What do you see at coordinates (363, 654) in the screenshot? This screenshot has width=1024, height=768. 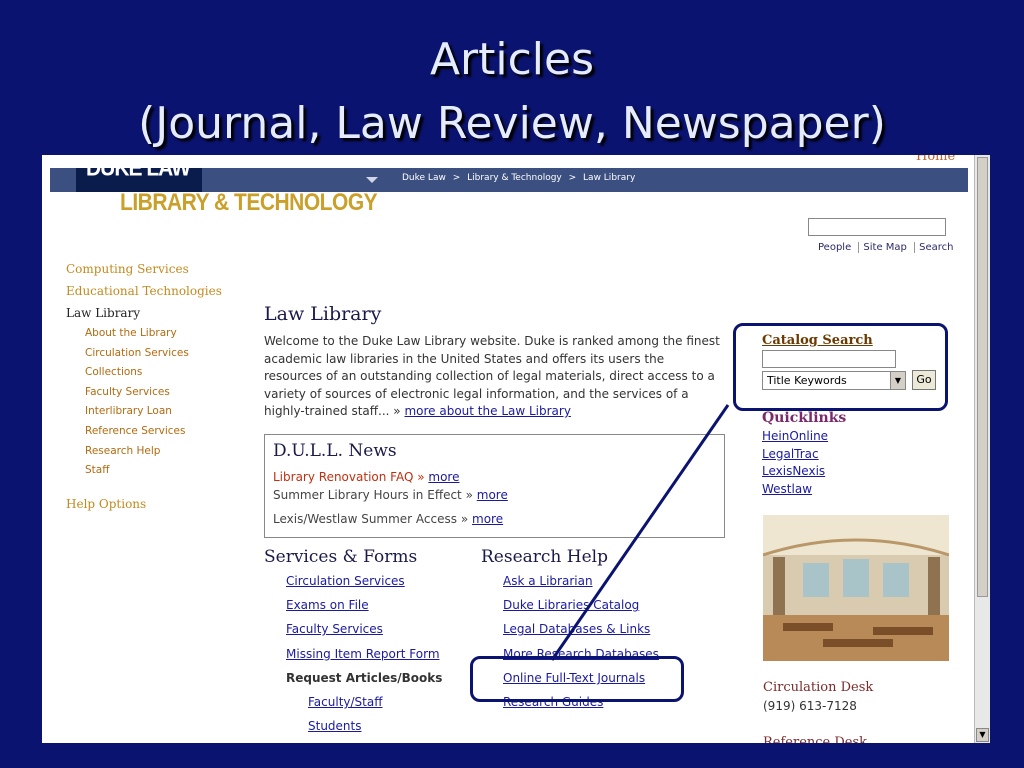 I see `missing-item-link: Missing Item Report Form` at bounding box center [363, 654].